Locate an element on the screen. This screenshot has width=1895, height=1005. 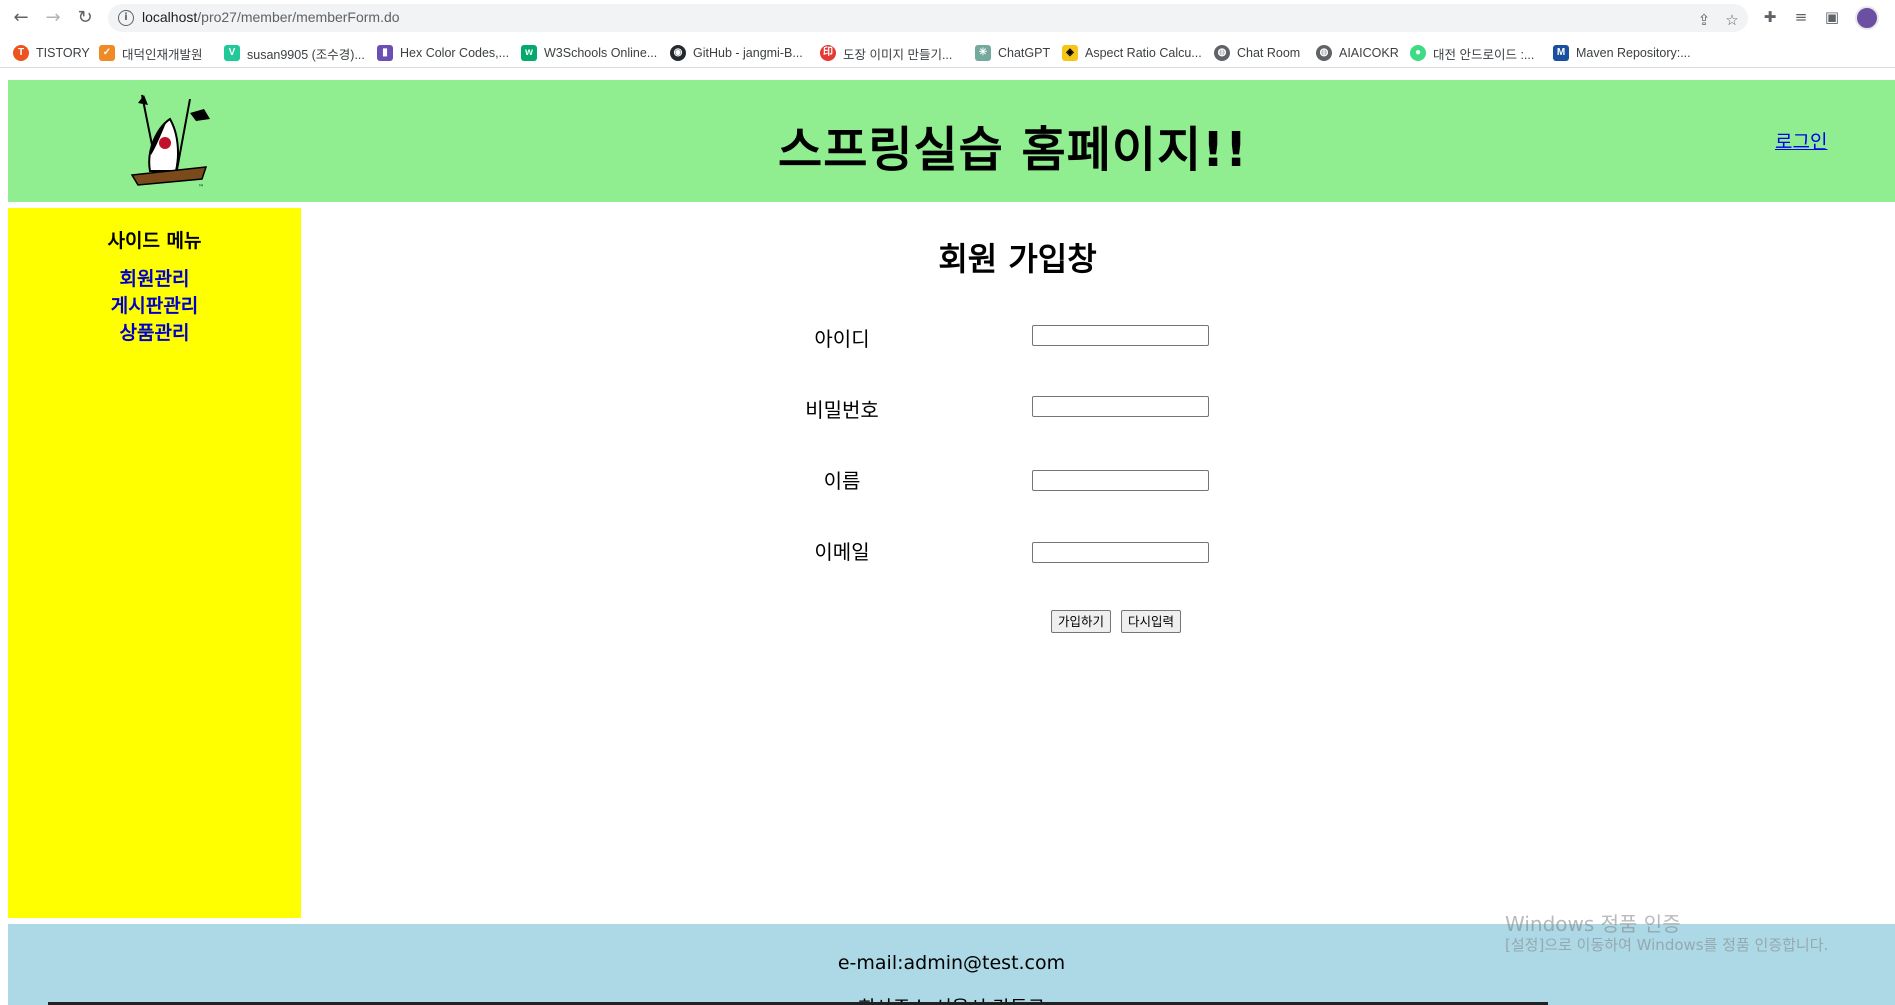
bookmark-label: ChatGPT is located at coordinates (1024, 53).